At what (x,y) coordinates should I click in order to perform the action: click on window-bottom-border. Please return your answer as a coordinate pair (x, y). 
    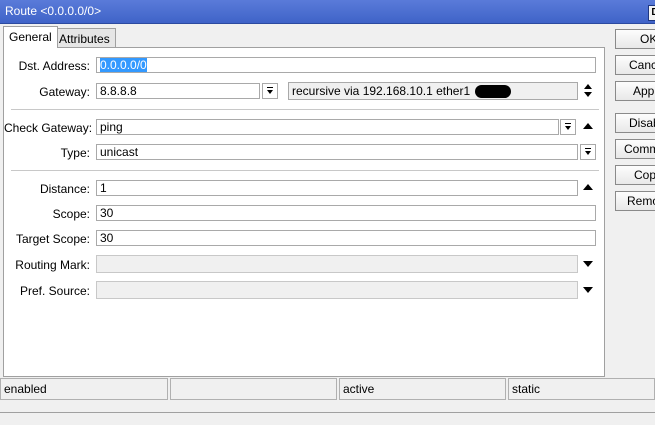
    Looking at the image, I should click on (327, 412).